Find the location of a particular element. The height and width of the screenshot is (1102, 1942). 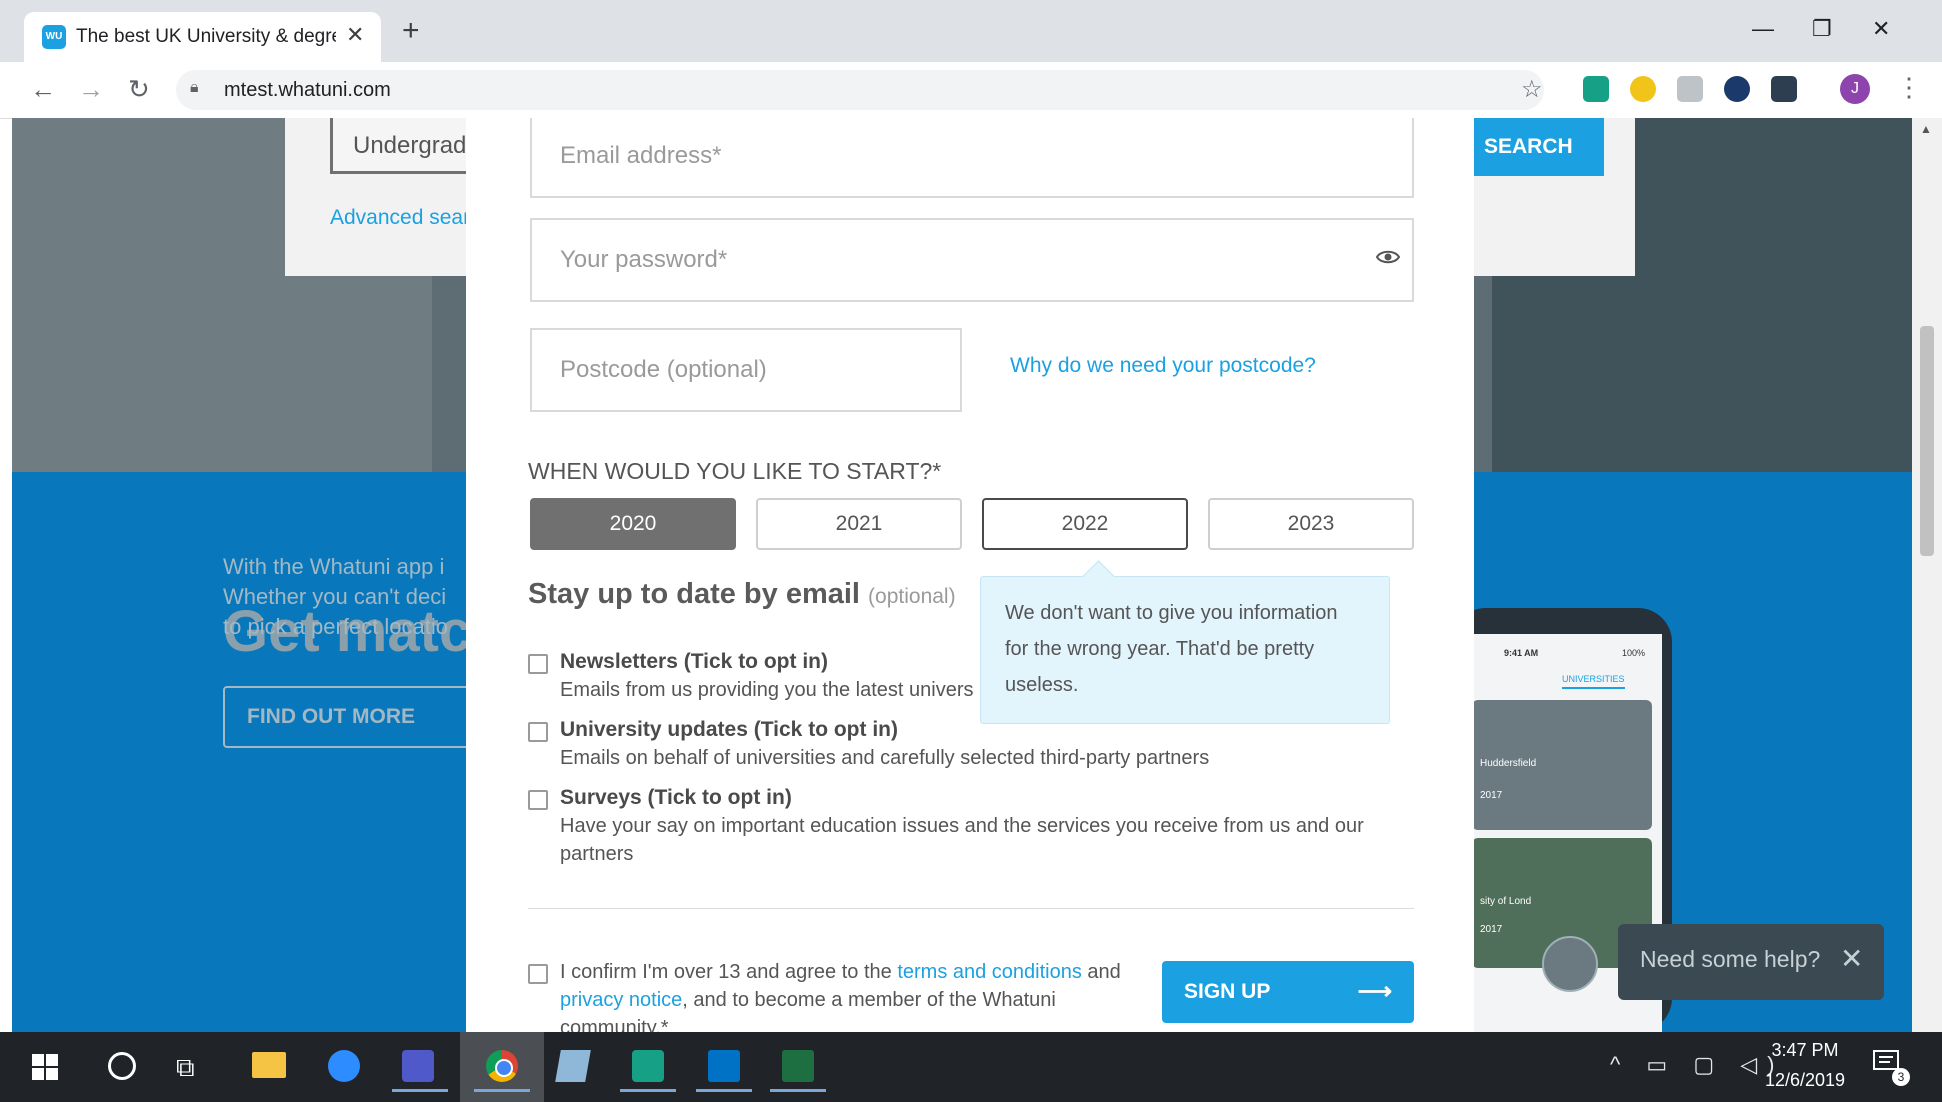

newsletters-title: Newsletters (Tick to opt in) is located at coordinates (694, 661).